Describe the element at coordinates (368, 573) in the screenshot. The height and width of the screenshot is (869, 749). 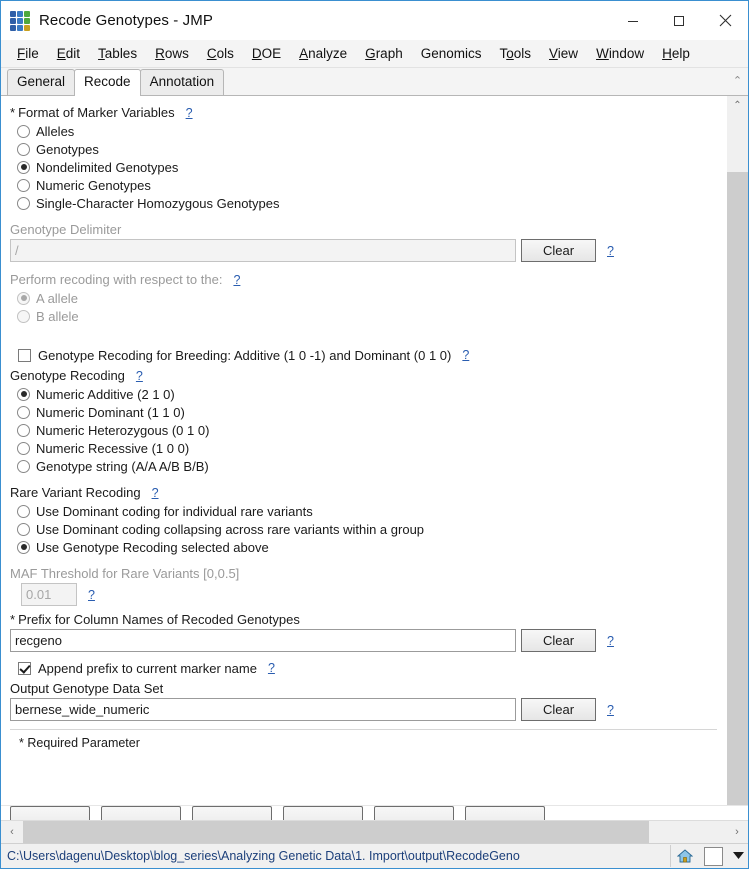
I see `maf-section-label: MAF Threshold for Rare Variants [0,0.5]` at that location.